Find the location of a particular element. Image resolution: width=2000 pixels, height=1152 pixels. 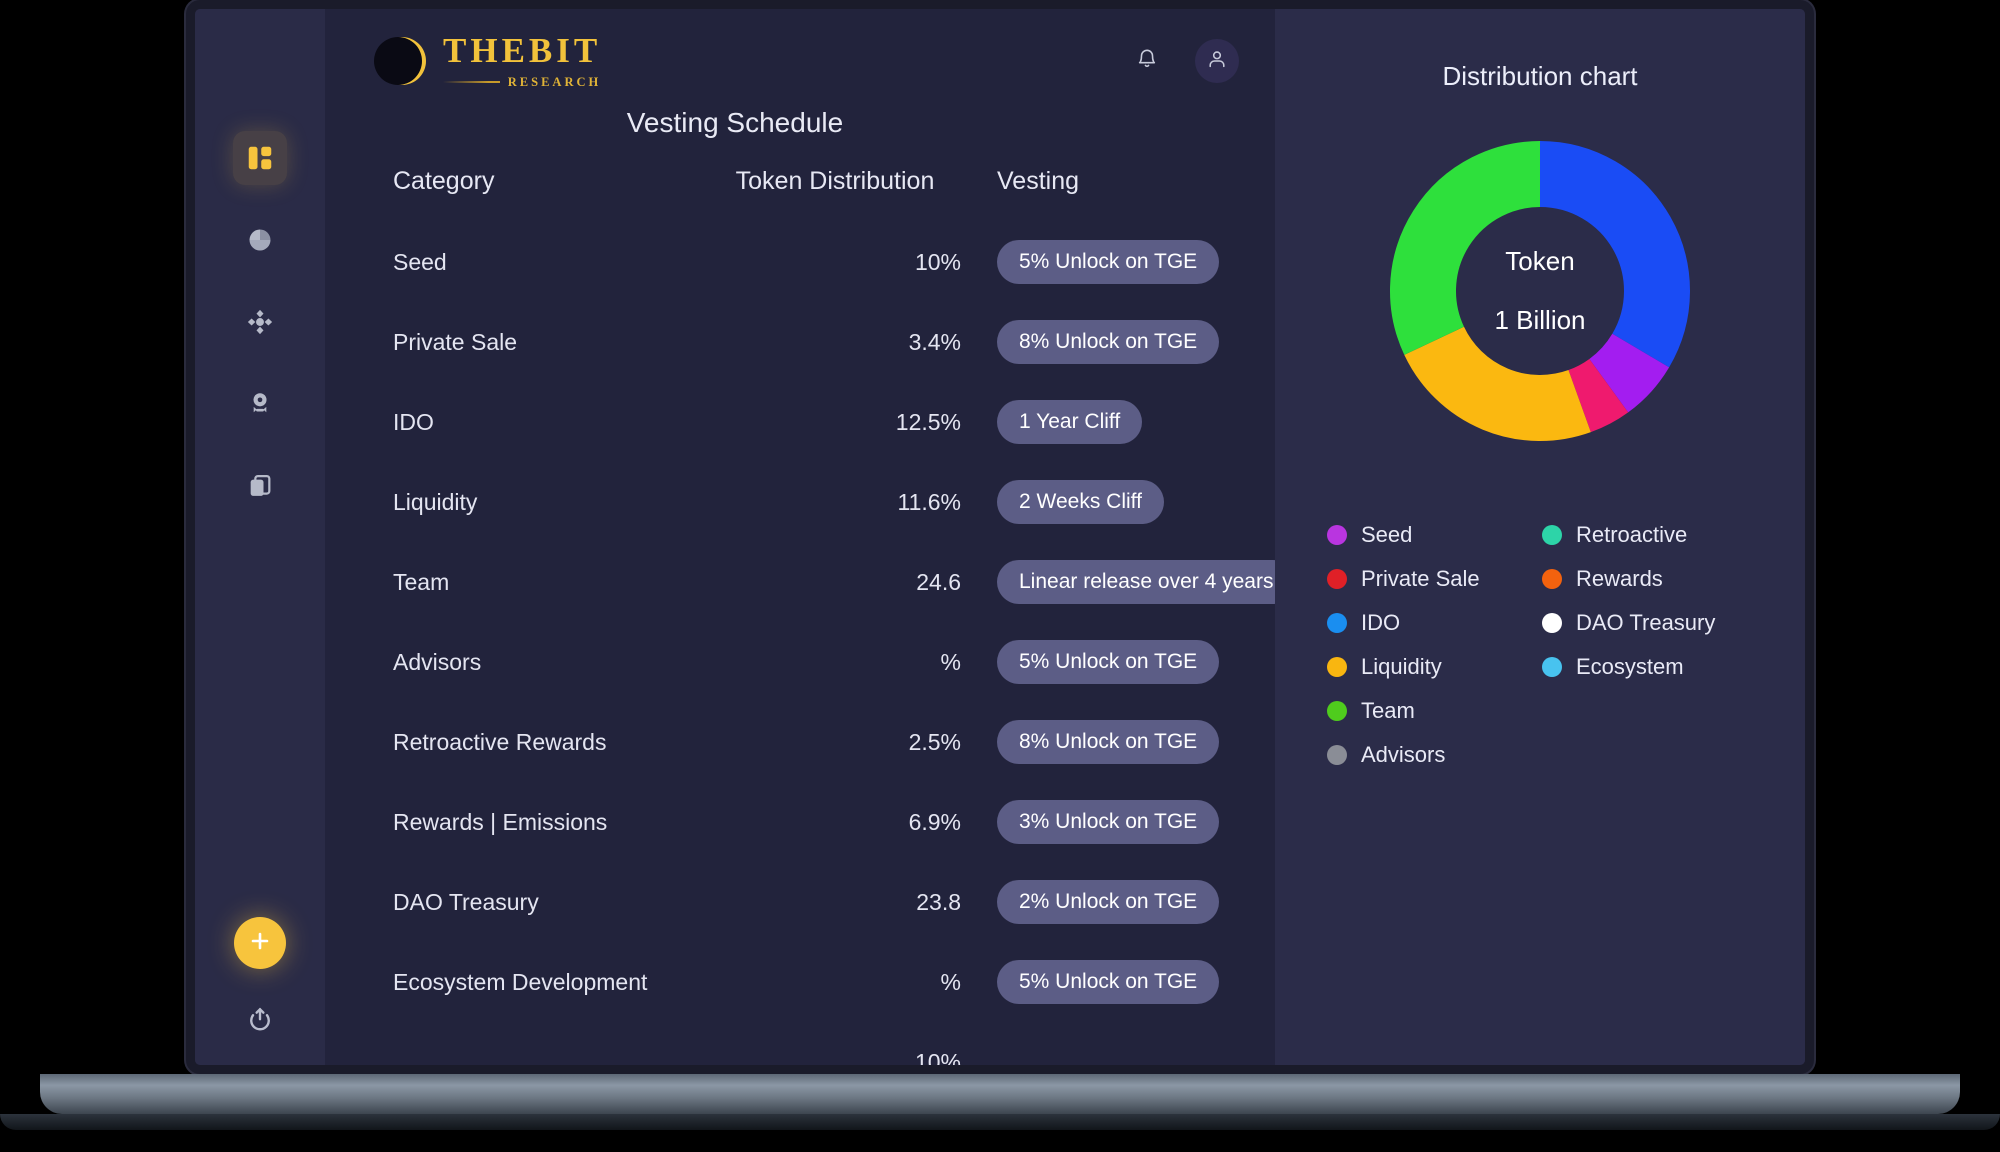

bell-icon is located at coordinates (1147, 61).